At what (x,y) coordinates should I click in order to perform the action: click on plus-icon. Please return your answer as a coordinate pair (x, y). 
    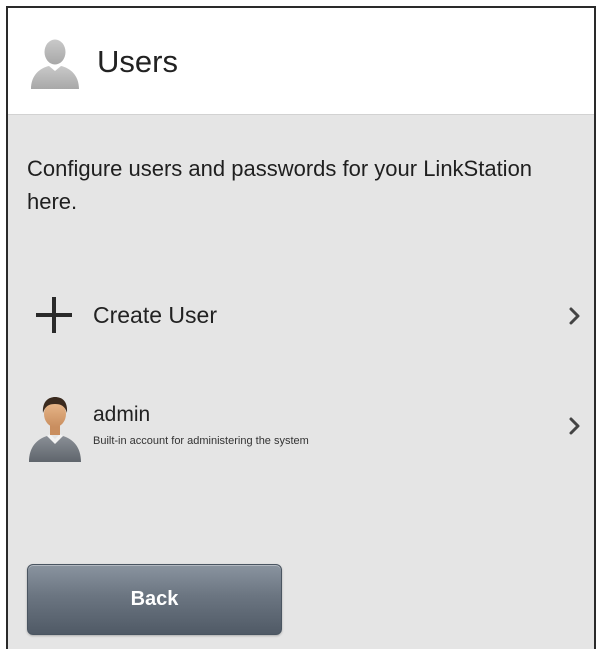
    Looking at the image, I should click on (54, 315).